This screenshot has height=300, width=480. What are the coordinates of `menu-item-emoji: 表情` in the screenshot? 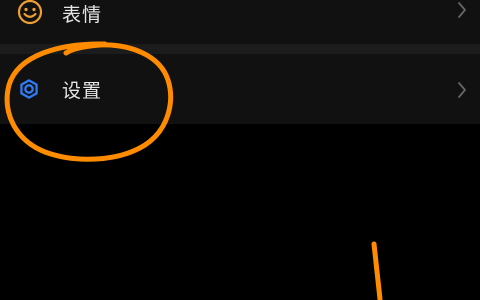 It's located at (240, 22).